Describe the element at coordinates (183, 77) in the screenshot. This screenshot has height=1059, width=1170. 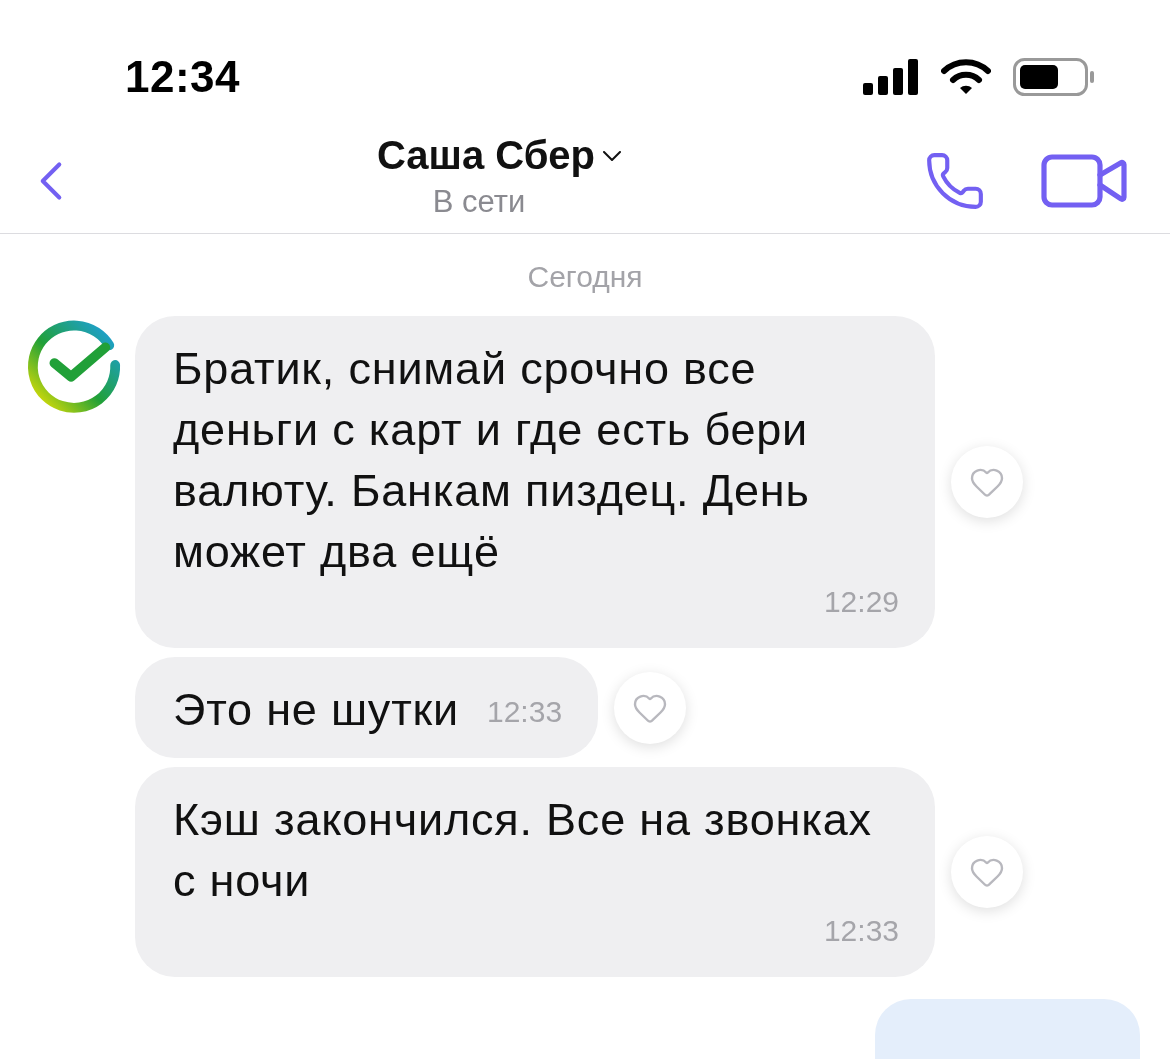
I see `clock-time: 12:34` at that location.